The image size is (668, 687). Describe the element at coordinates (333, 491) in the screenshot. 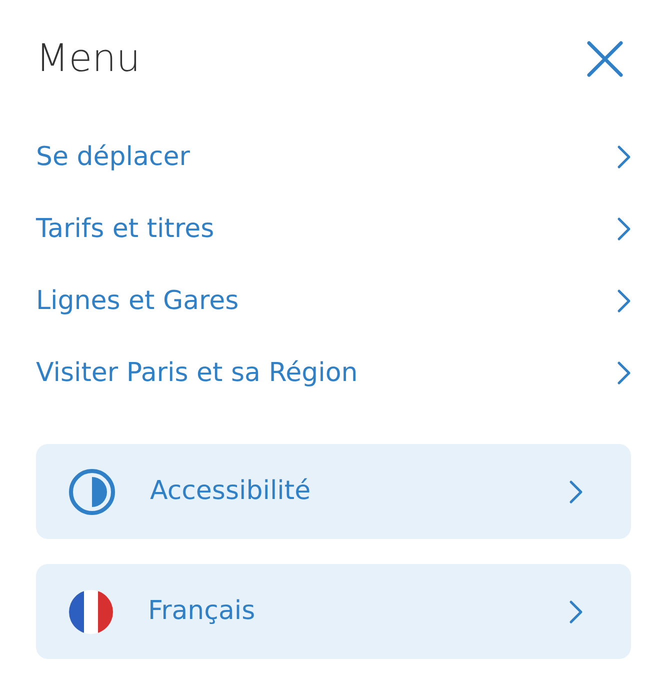

I see `option-card: Accessibilité` at that location.